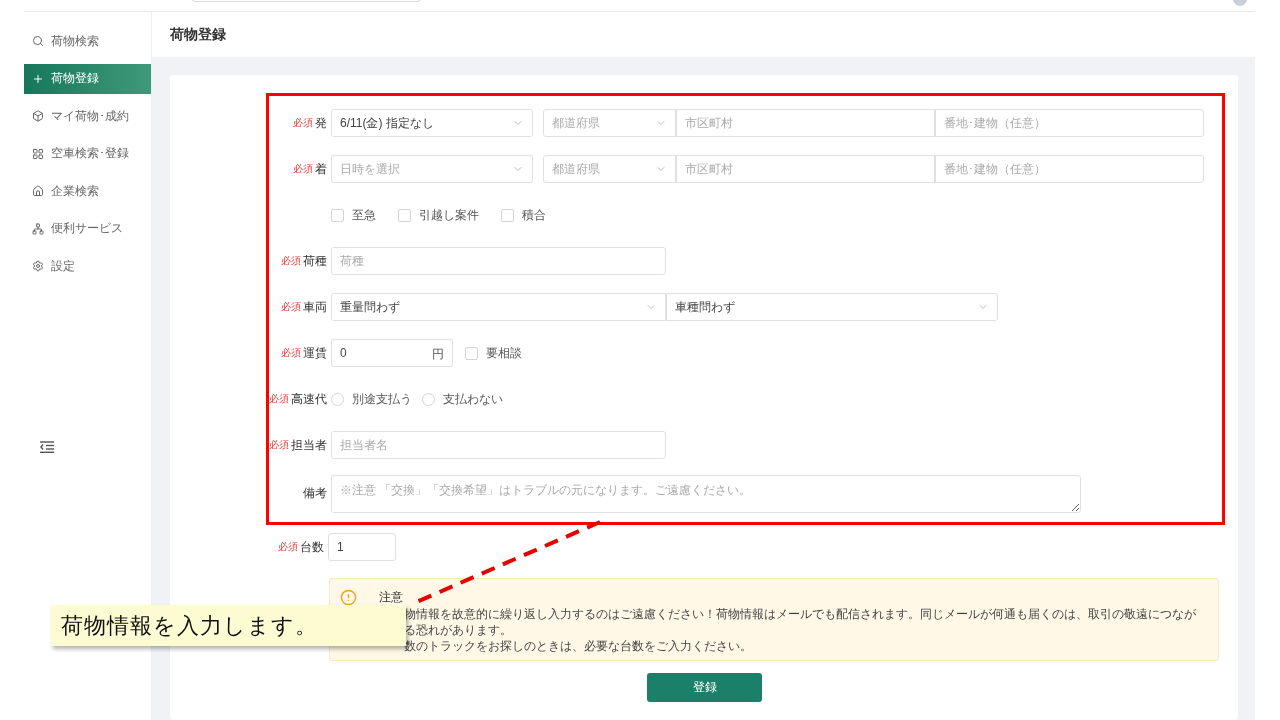 This screenshot has width=1280, height=720. What do you see at coordinates (498, 261) in the screenshot?
I see `input-field: 荷種` at bounding box center [498, 261].